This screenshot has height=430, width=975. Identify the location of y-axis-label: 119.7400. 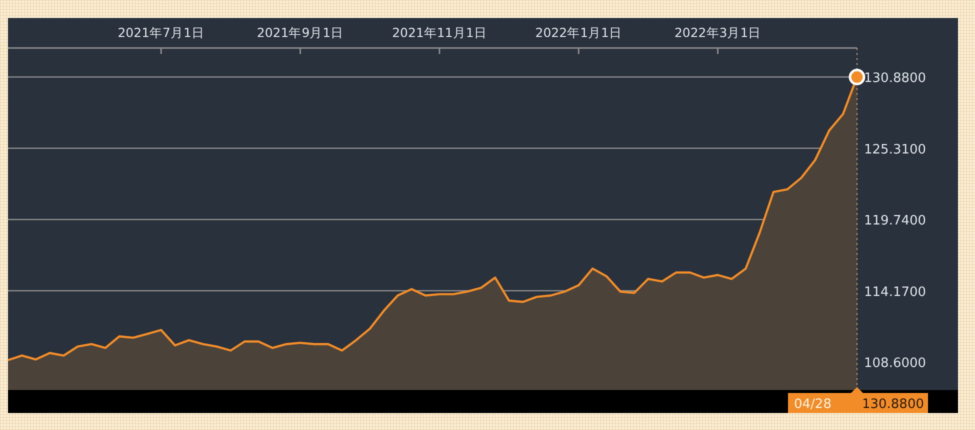
(895, 221).